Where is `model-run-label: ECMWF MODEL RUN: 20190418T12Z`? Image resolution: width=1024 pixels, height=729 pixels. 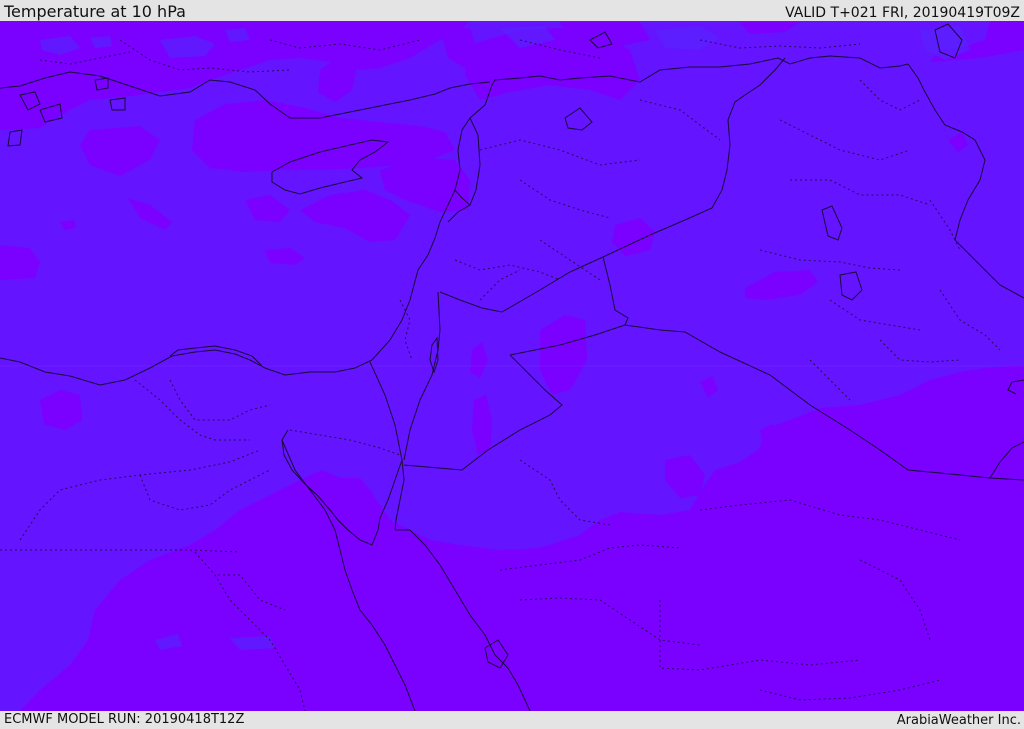
model-run-label: ECMWF MODEL RUN: 20190418T12Z is located at coordinates (124, 719).